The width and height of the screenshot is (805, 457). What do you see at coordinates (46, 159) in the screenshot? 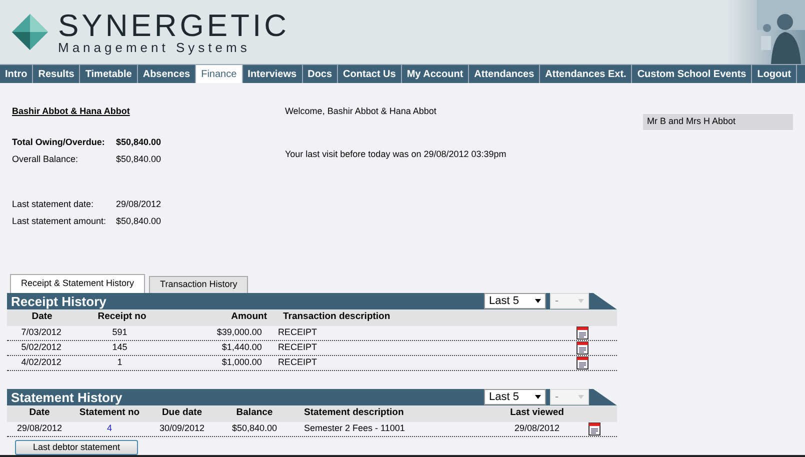
I see `balance-label: Overall Balance:` at bounding box center [46, 159].